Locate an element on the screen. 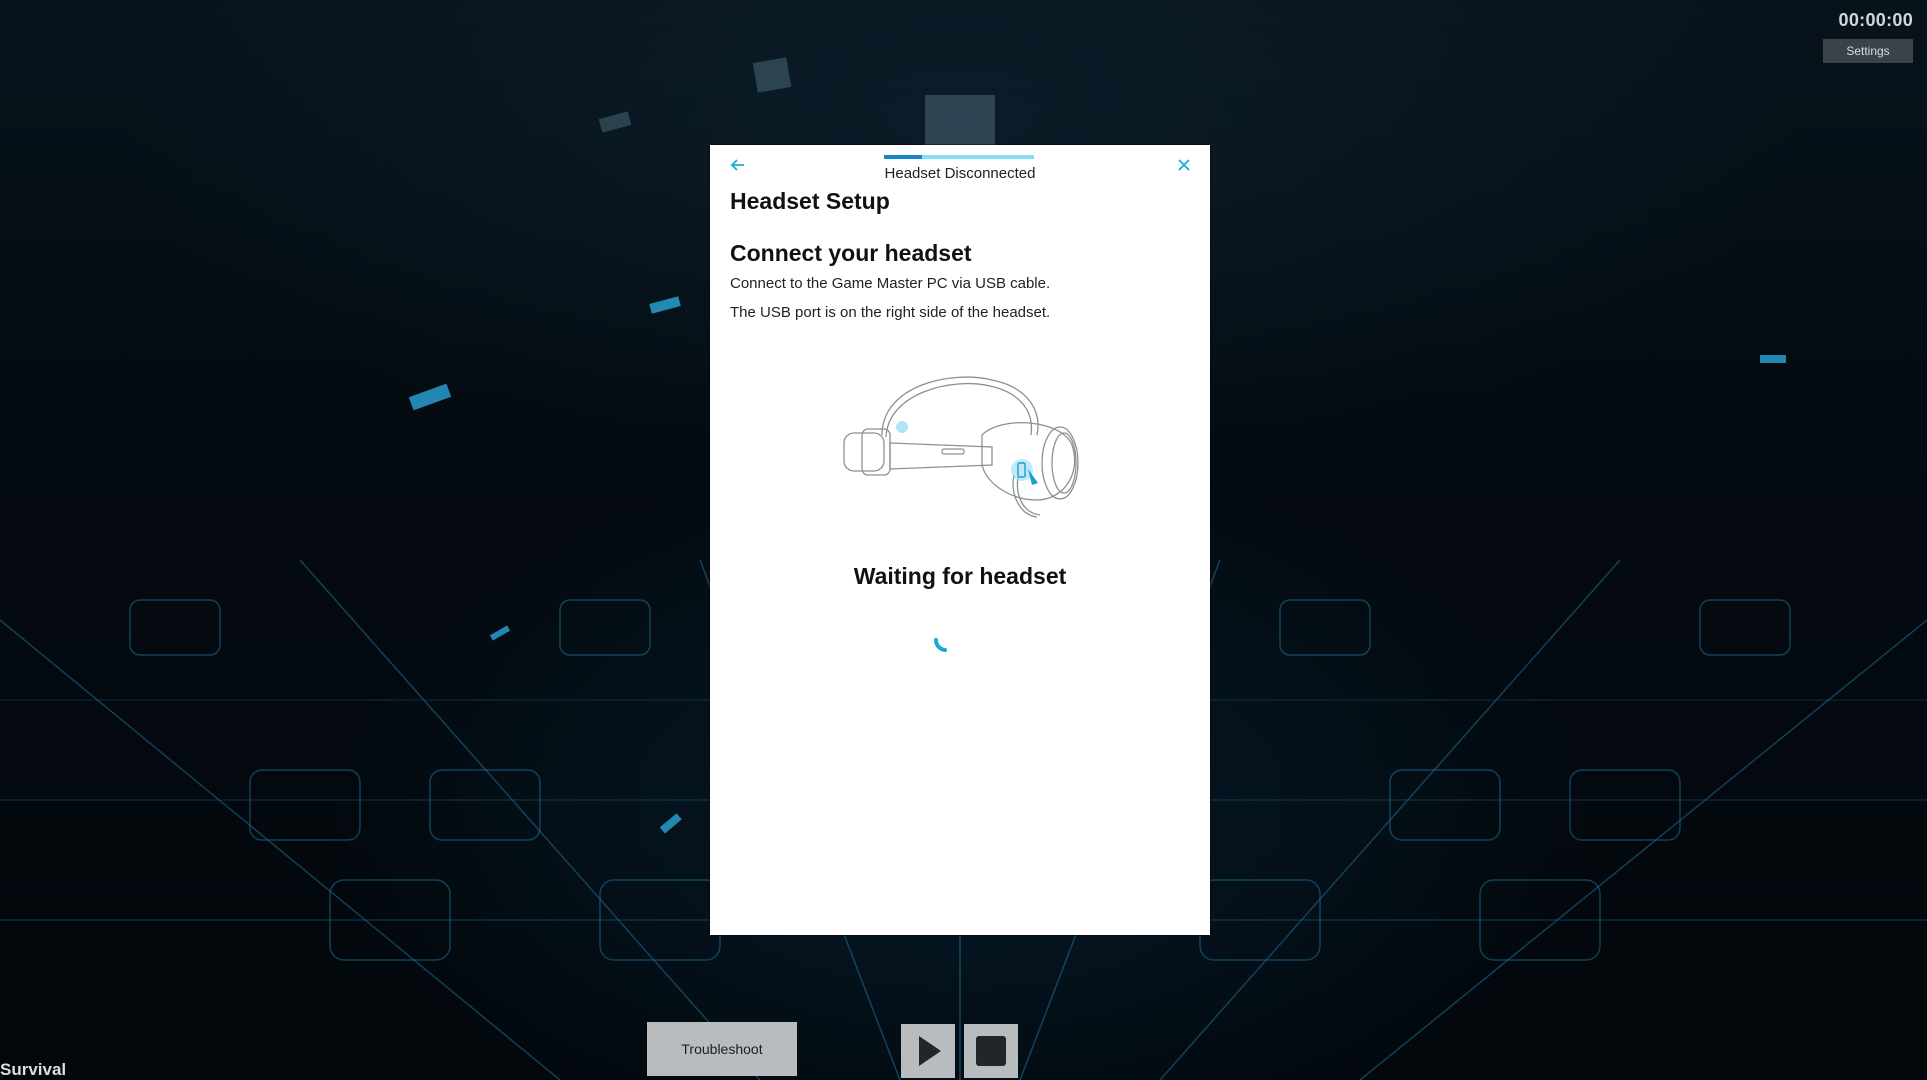  play-button is located at coordinates (928, 1051).